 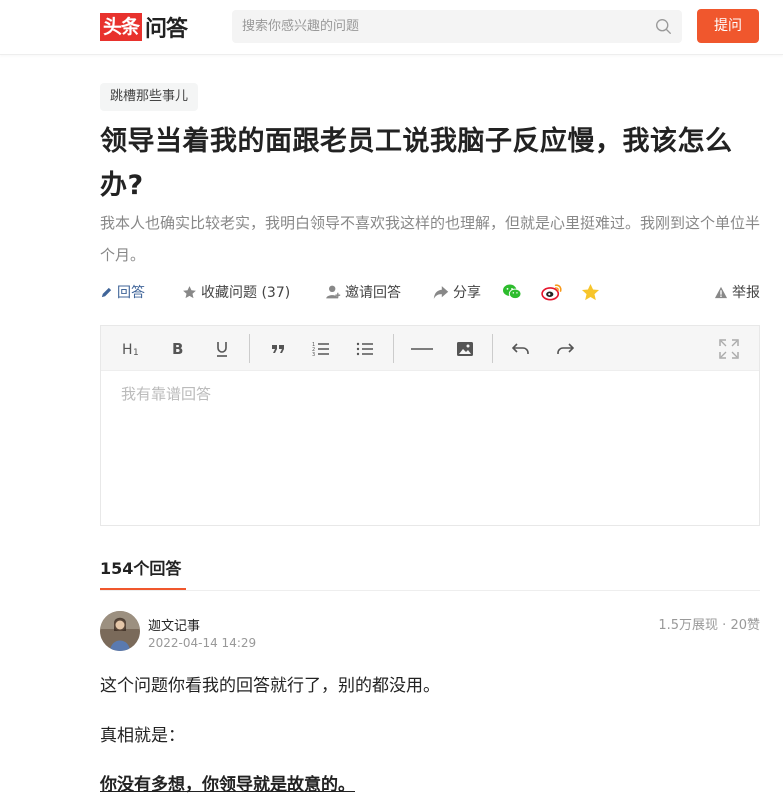 What do you see at coordinates (729, 349) in the screenshot?
I see `fullscreen-icon` at bounding box center [729, 349].